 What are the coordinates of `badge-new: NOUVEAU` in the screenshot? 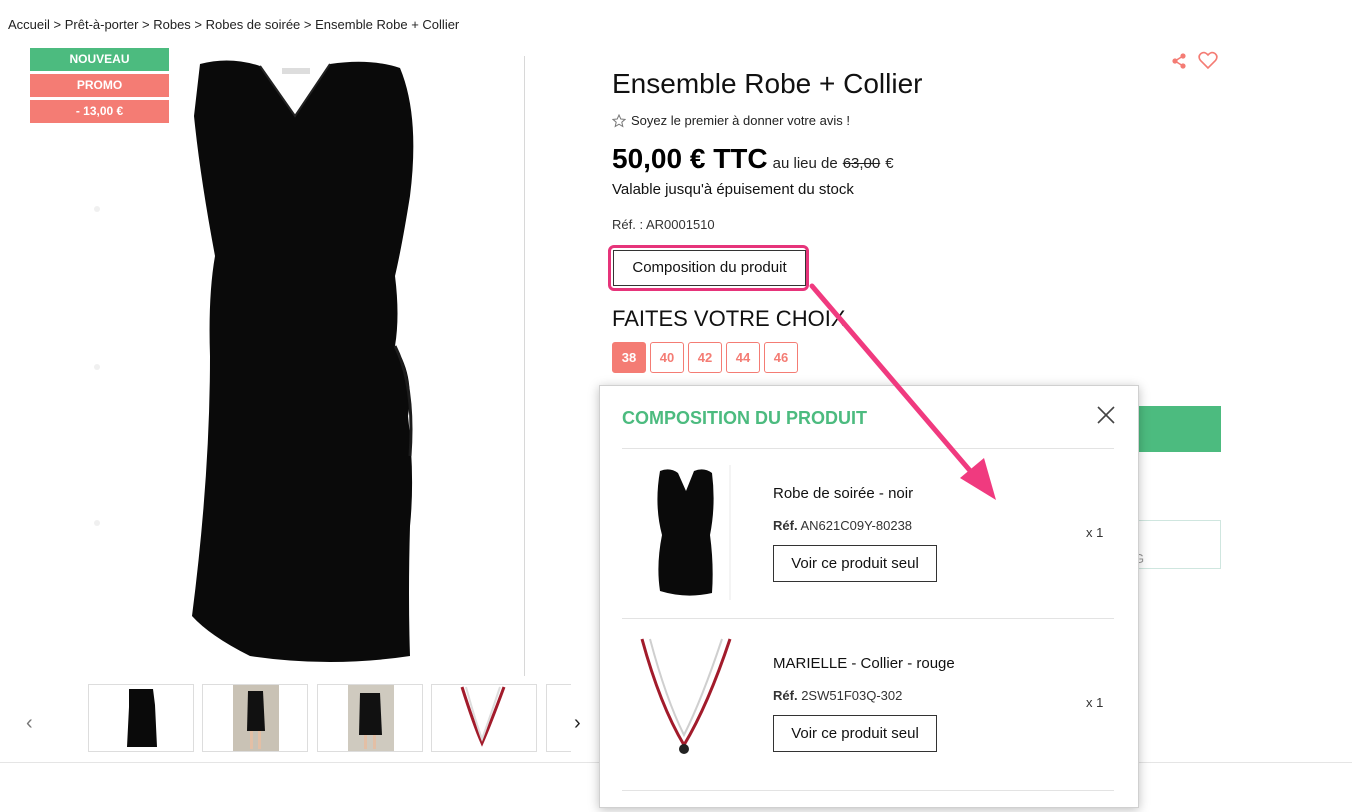 It's located at (99, 59).